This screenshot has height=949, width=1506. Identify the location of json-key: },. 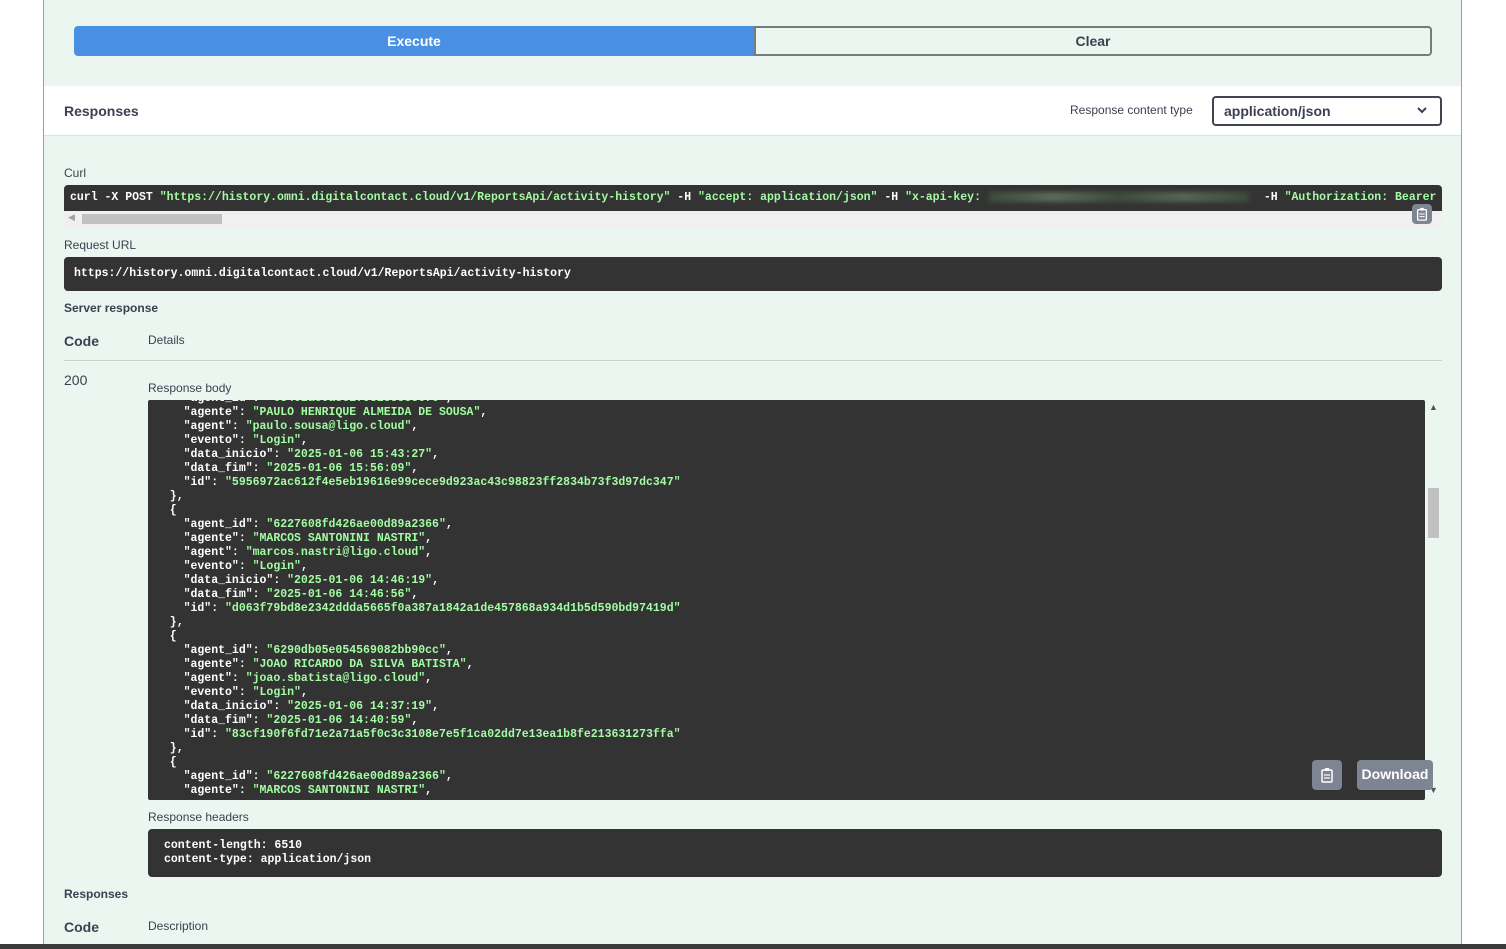
(170, 622).